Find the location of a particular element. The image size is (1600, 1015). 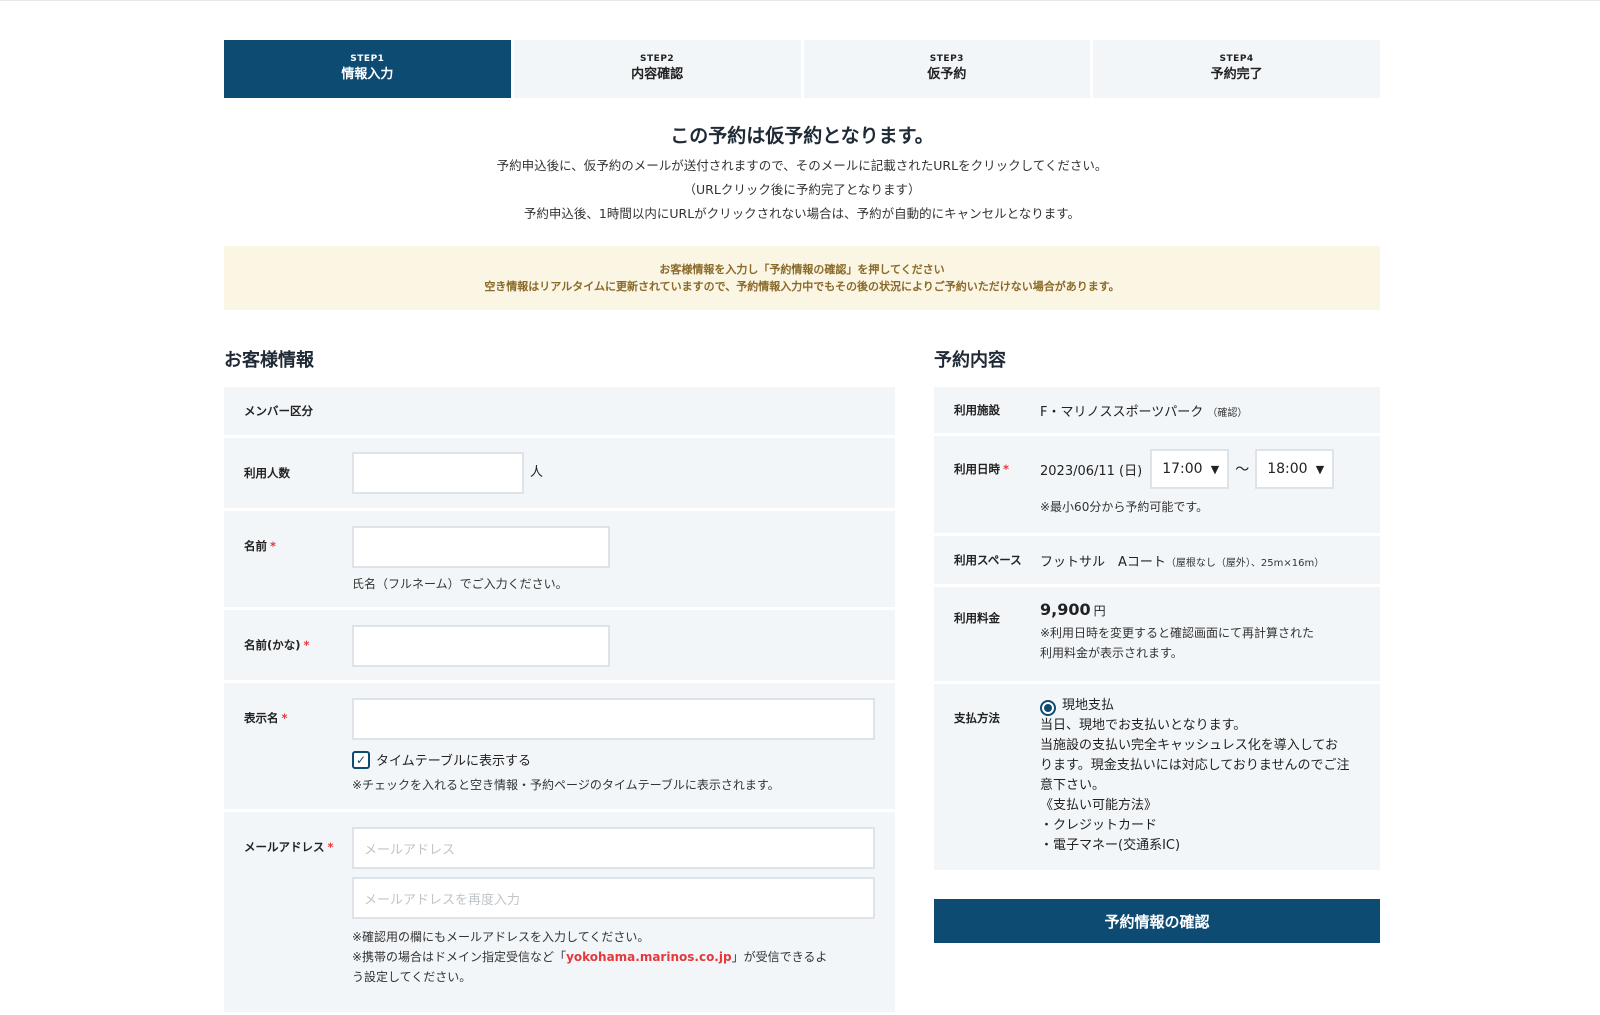

space-name: フットサル Aコート is located at coordinates (1103, 562).